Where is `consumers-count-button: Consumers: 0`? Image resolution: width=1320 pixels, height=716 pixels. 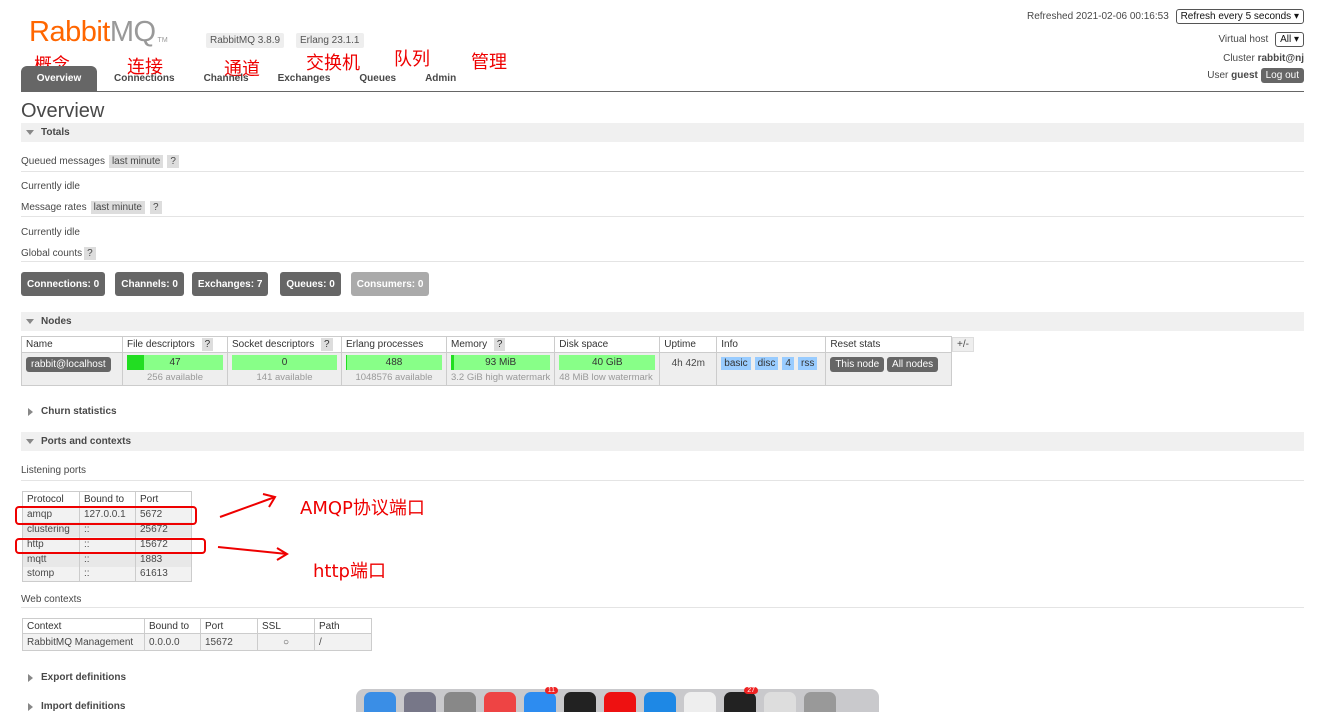
consumers-count-button: Consumers: 0 is located at coordinates (390, 284).